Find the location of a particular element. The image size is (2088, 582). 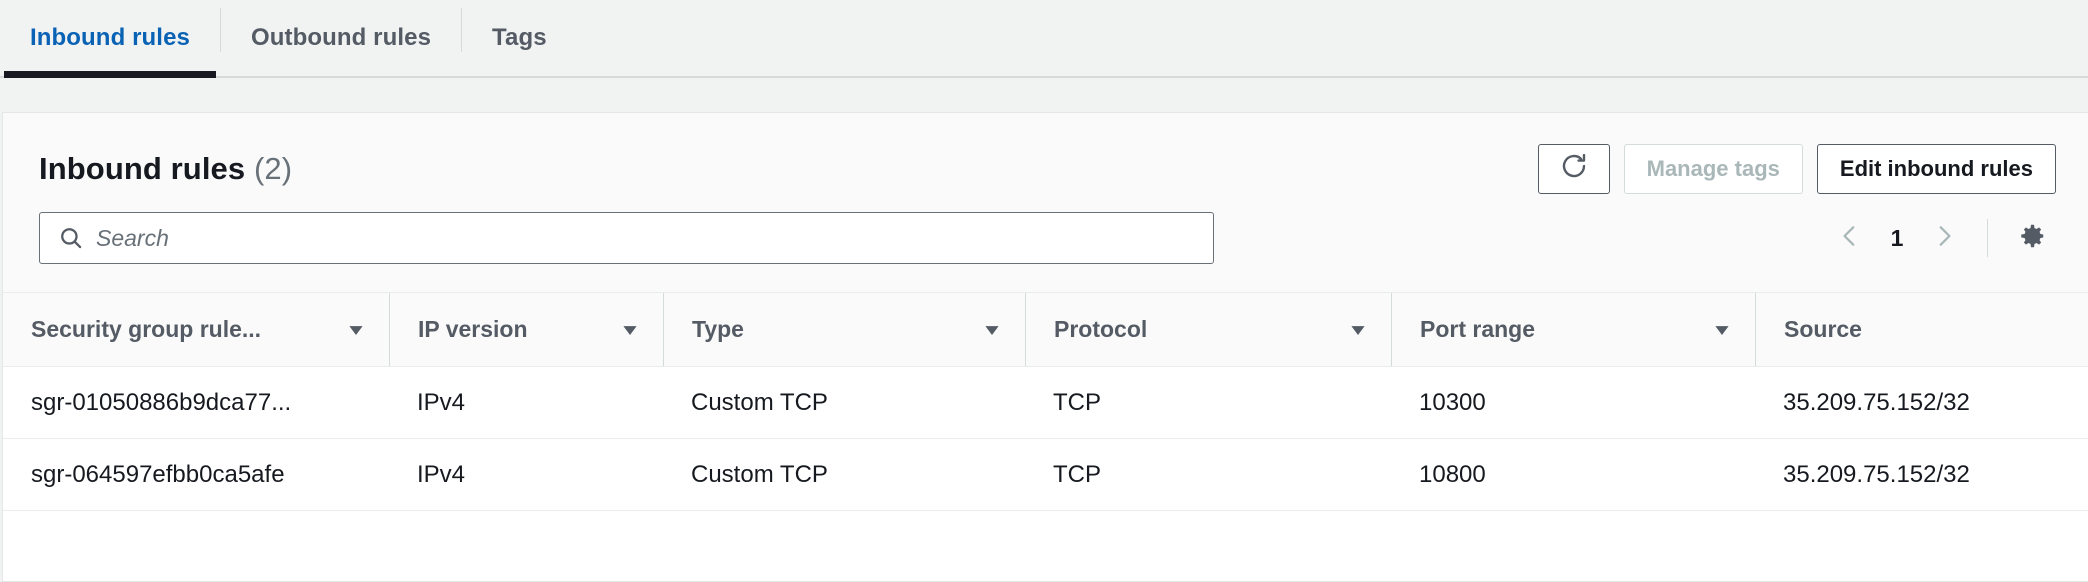

search-input is located at coordinates (654, 238).